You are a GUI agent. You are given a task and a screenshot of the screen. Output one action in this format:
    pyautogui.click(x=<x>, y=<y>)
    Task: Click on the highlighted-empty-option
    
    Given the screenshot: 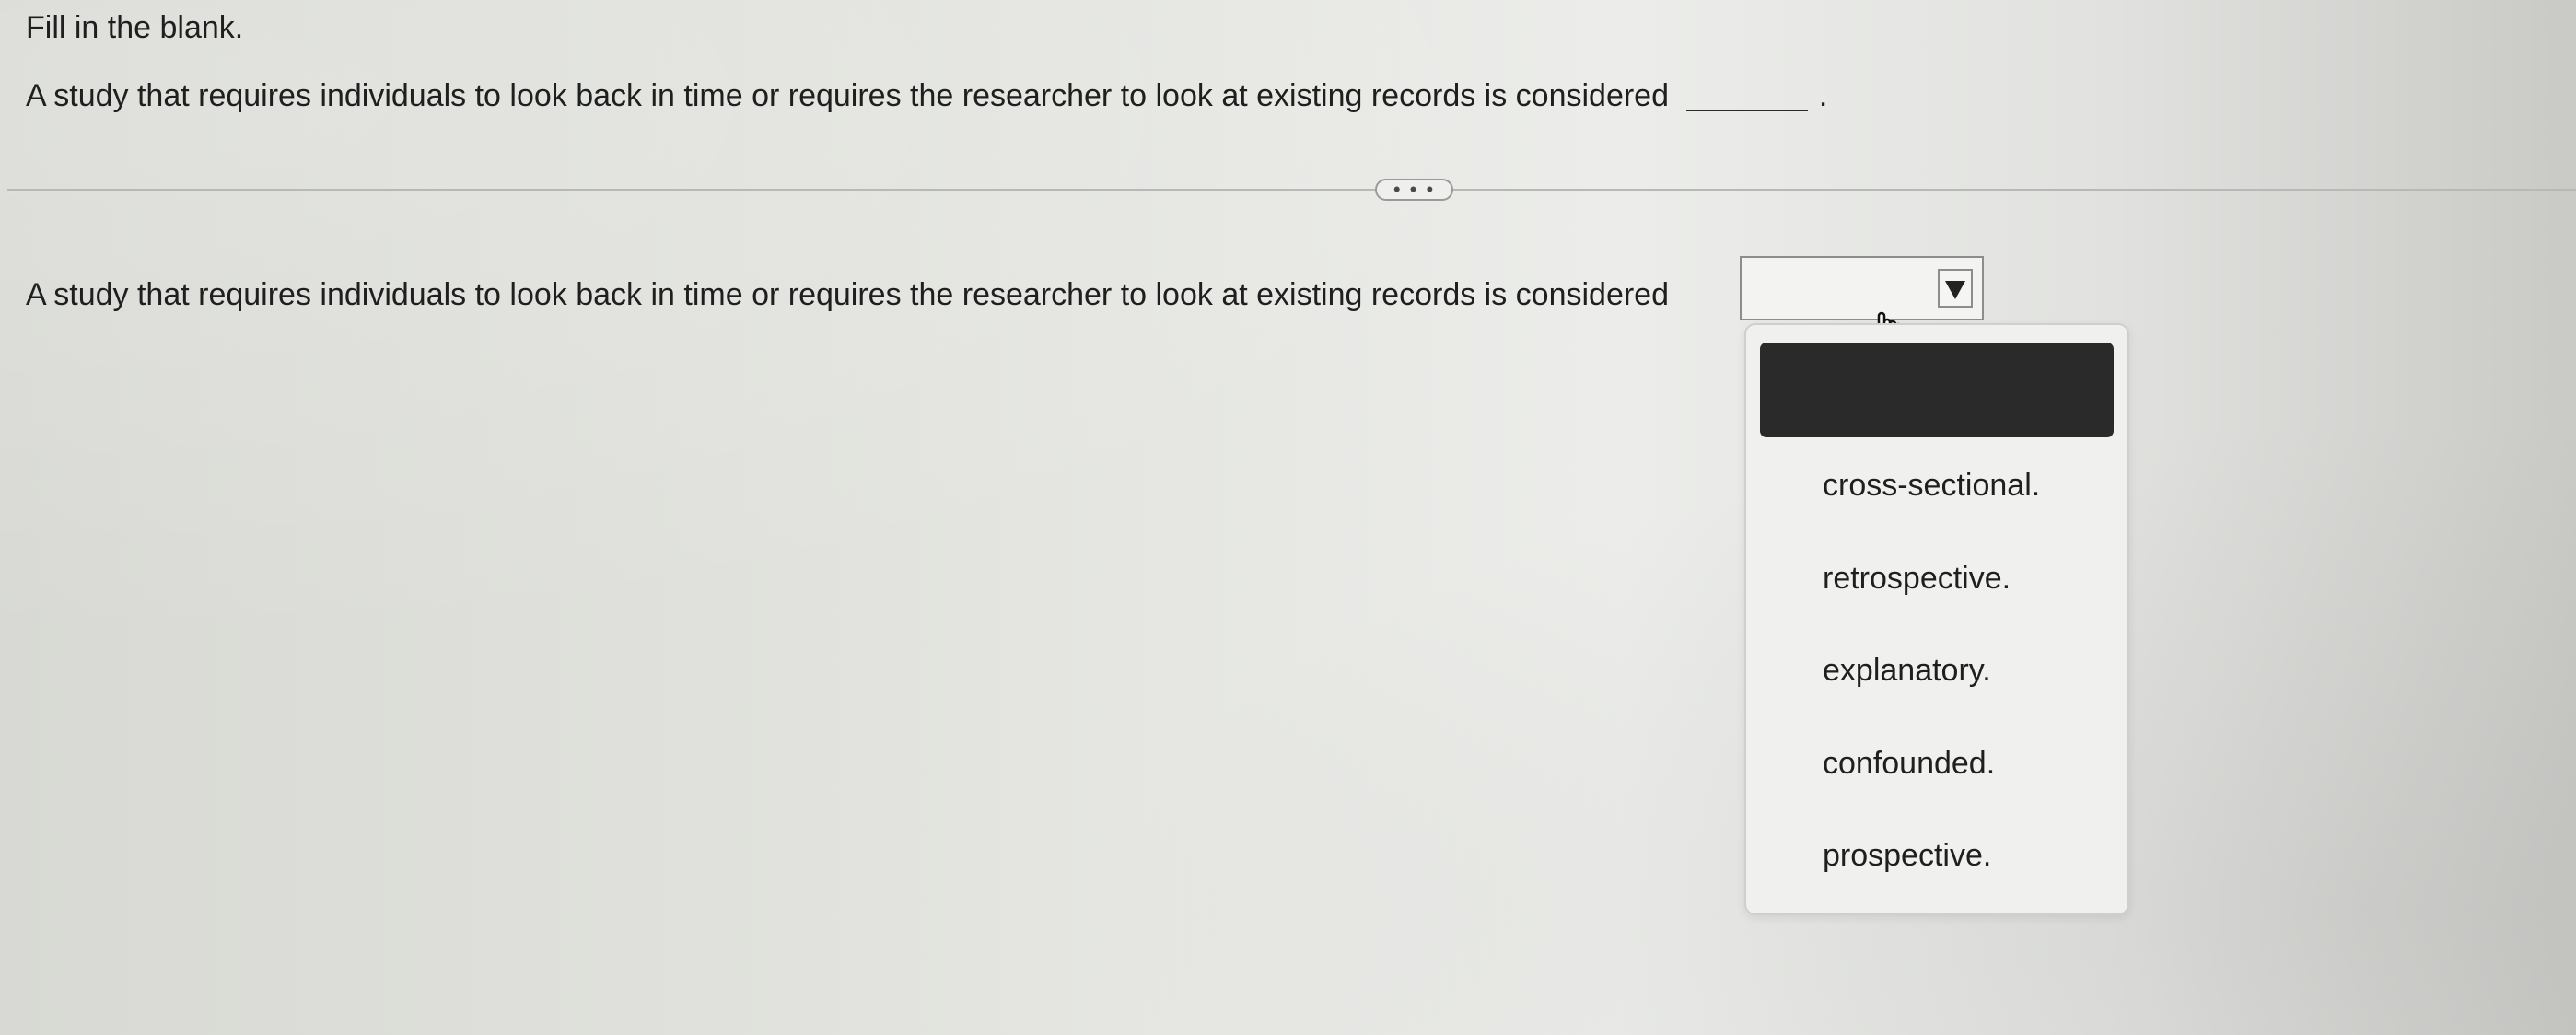 What is the action you would take?
    pyautogui.click(x=1937, y=390)
    